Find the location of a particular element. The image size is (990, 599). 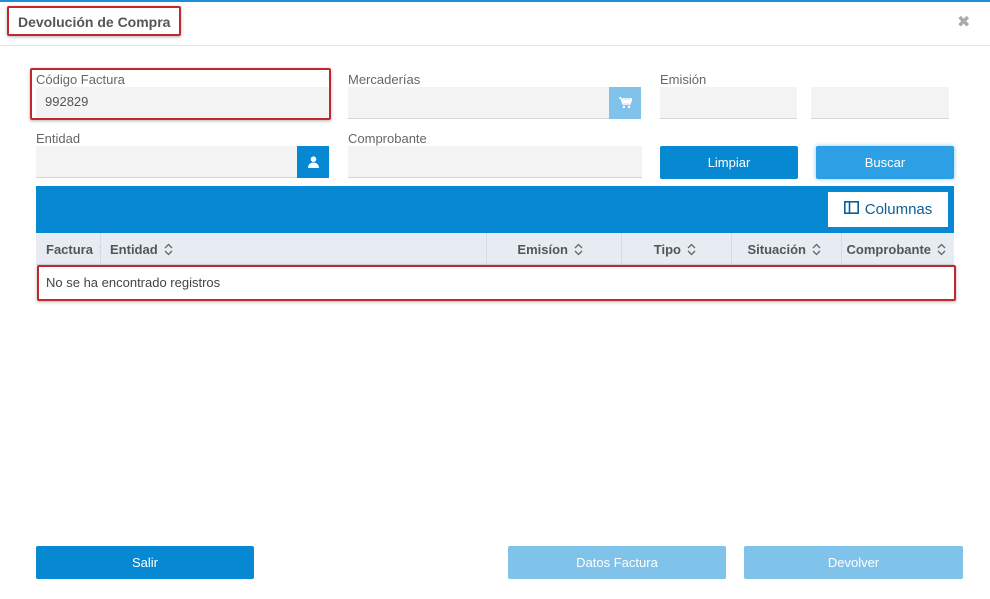

columnas-button-label: Columnas is located at coordinates (898, 209).